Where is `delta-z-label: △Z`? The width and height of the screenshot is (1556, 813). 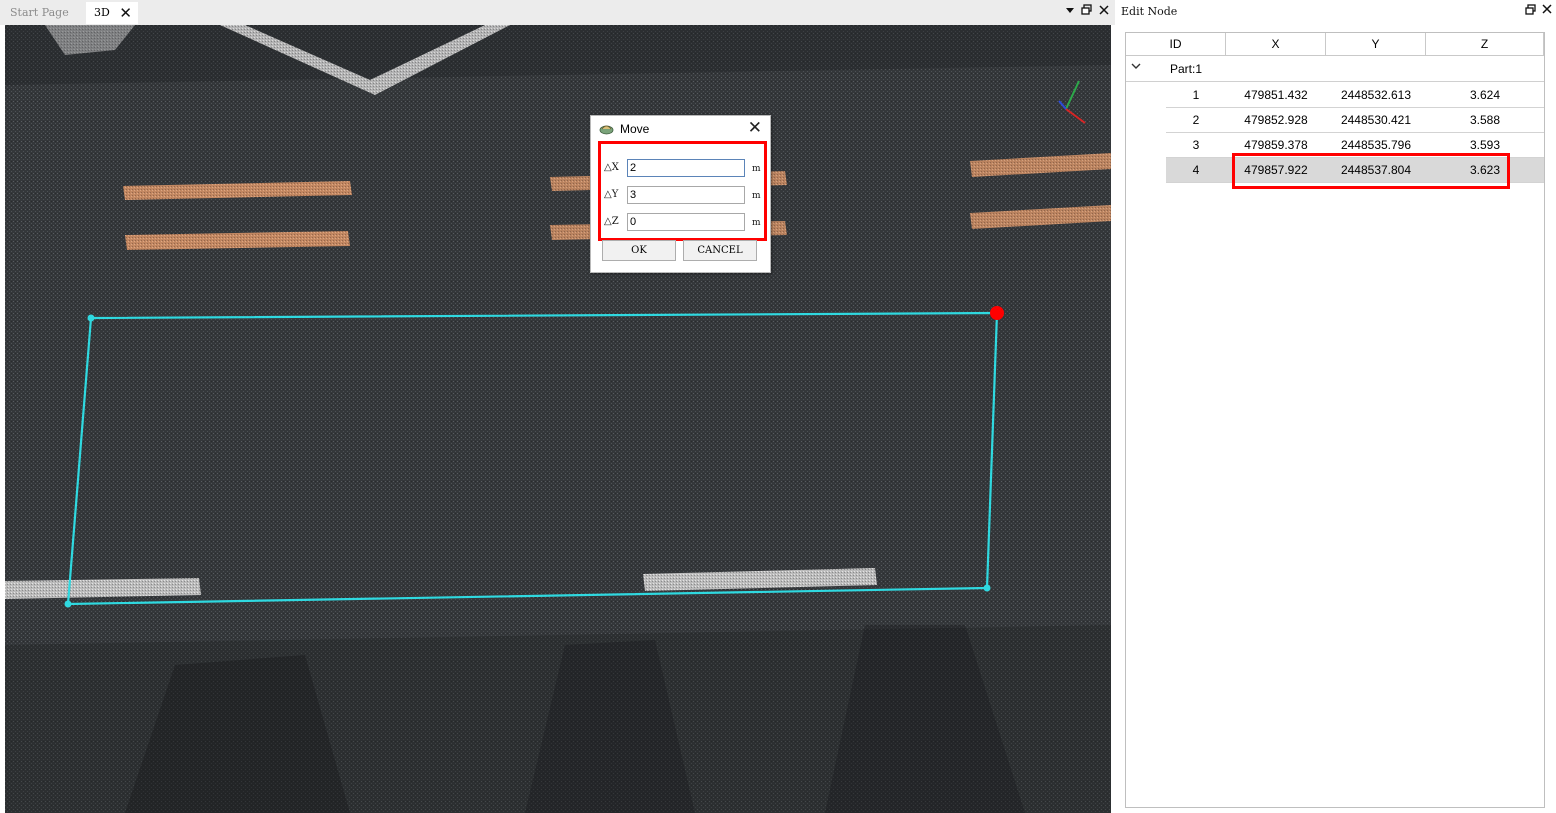 delta-z-label: △Z is located at coordinates (611, 221).